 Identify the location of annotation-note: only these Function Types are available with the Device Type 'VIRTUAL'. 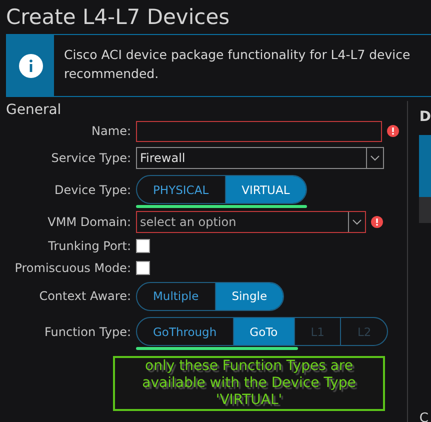
(249, 383).